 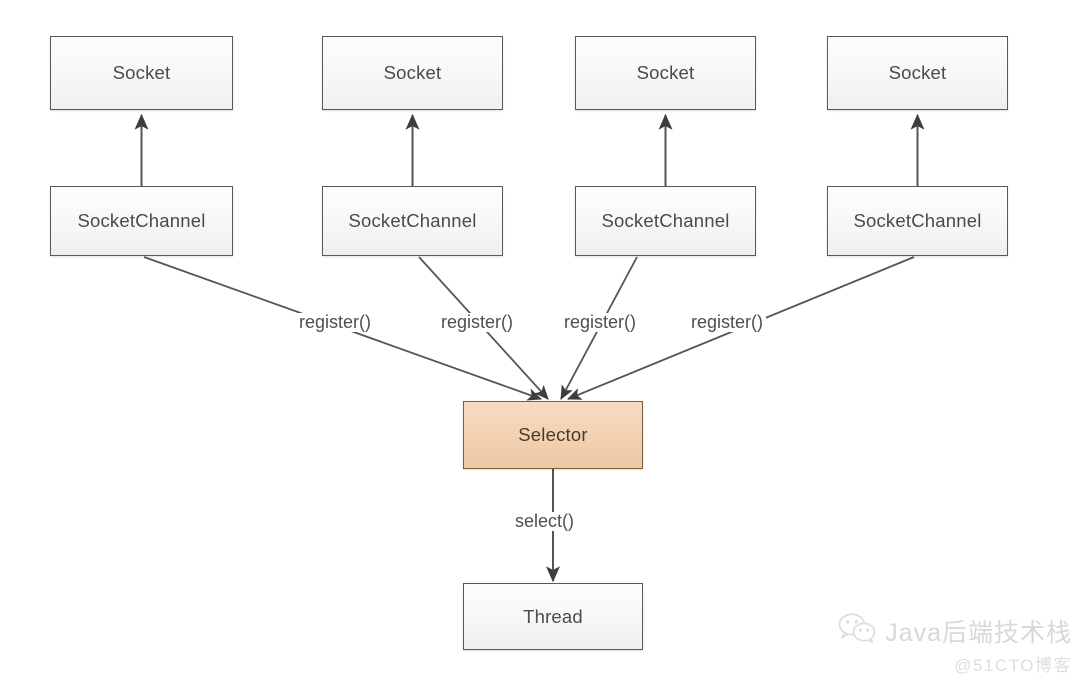 I want to click on node-selector-label: Selector, so click(x=553, y=434).